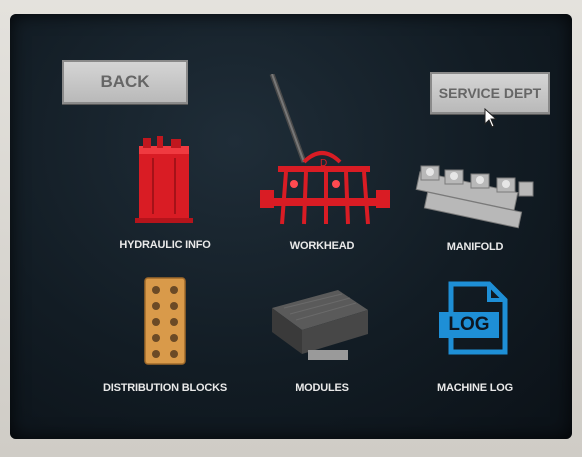 This screenshot has height=457, width=582. I want to click on distribution-block-icon, so click(165, 321).